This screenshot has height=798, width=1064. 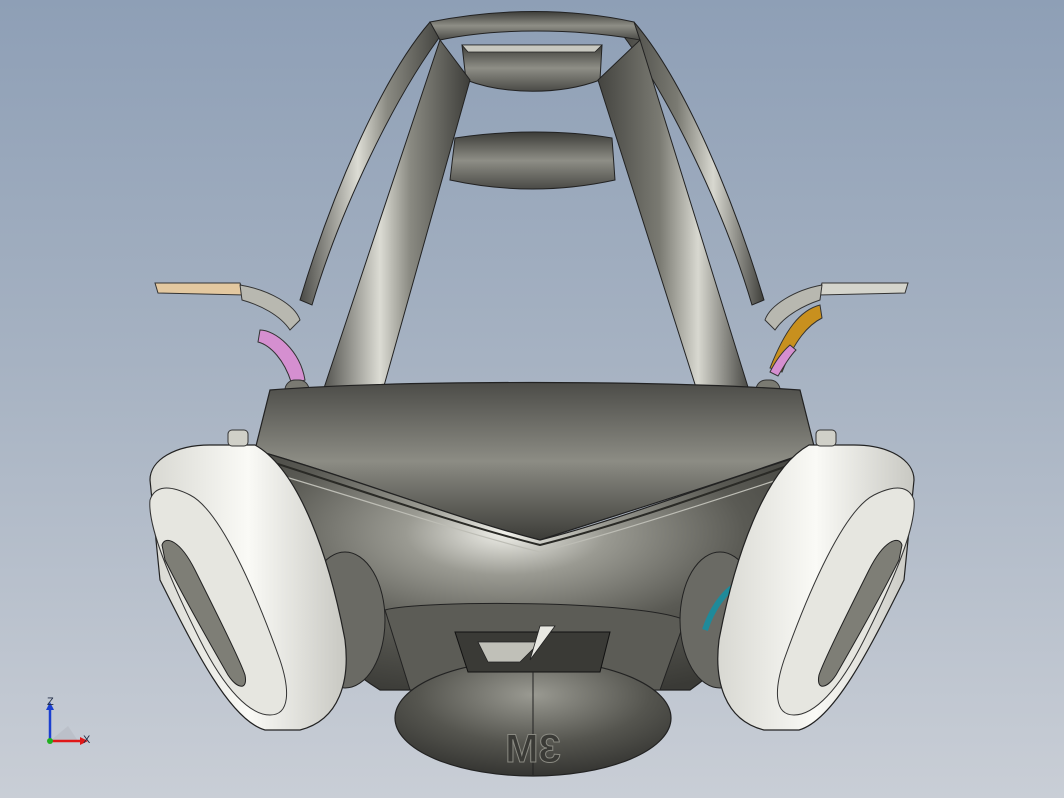 I want to click on axis-triad: Z X, so click(x=73, y=728).